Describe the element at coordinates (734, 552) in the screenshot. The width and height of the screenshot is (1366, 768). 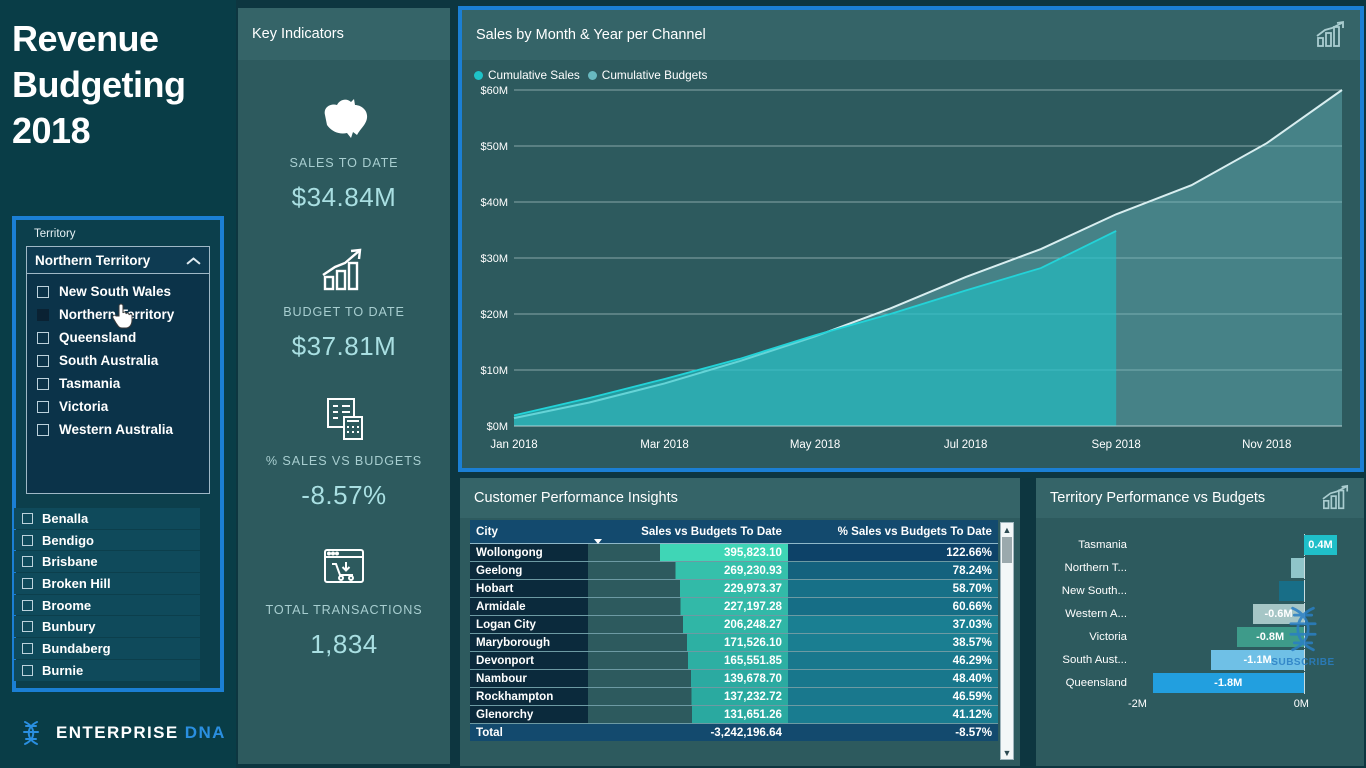
I see `table-row: Wollongong 395,823.10 122.66%` at that location.